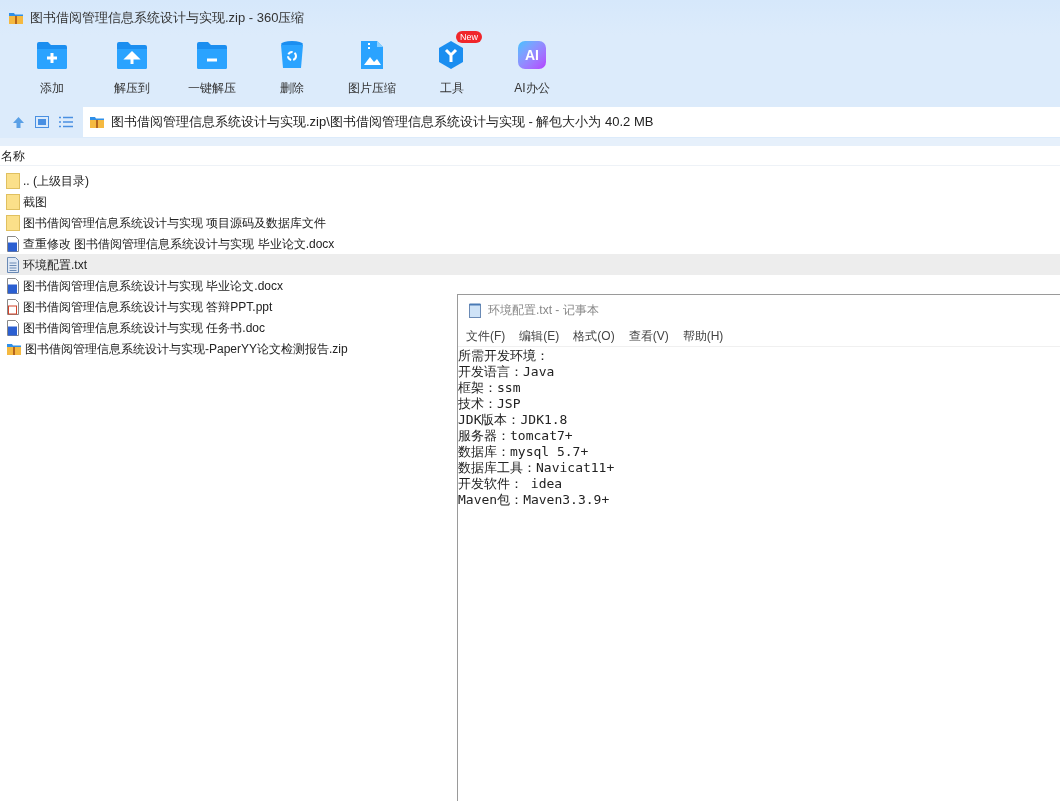 Image resolution: width=1060 pixels, height=801 pixels. I want to click on text-line: Maven包：Maven3.3.9+, so click(534, 500).